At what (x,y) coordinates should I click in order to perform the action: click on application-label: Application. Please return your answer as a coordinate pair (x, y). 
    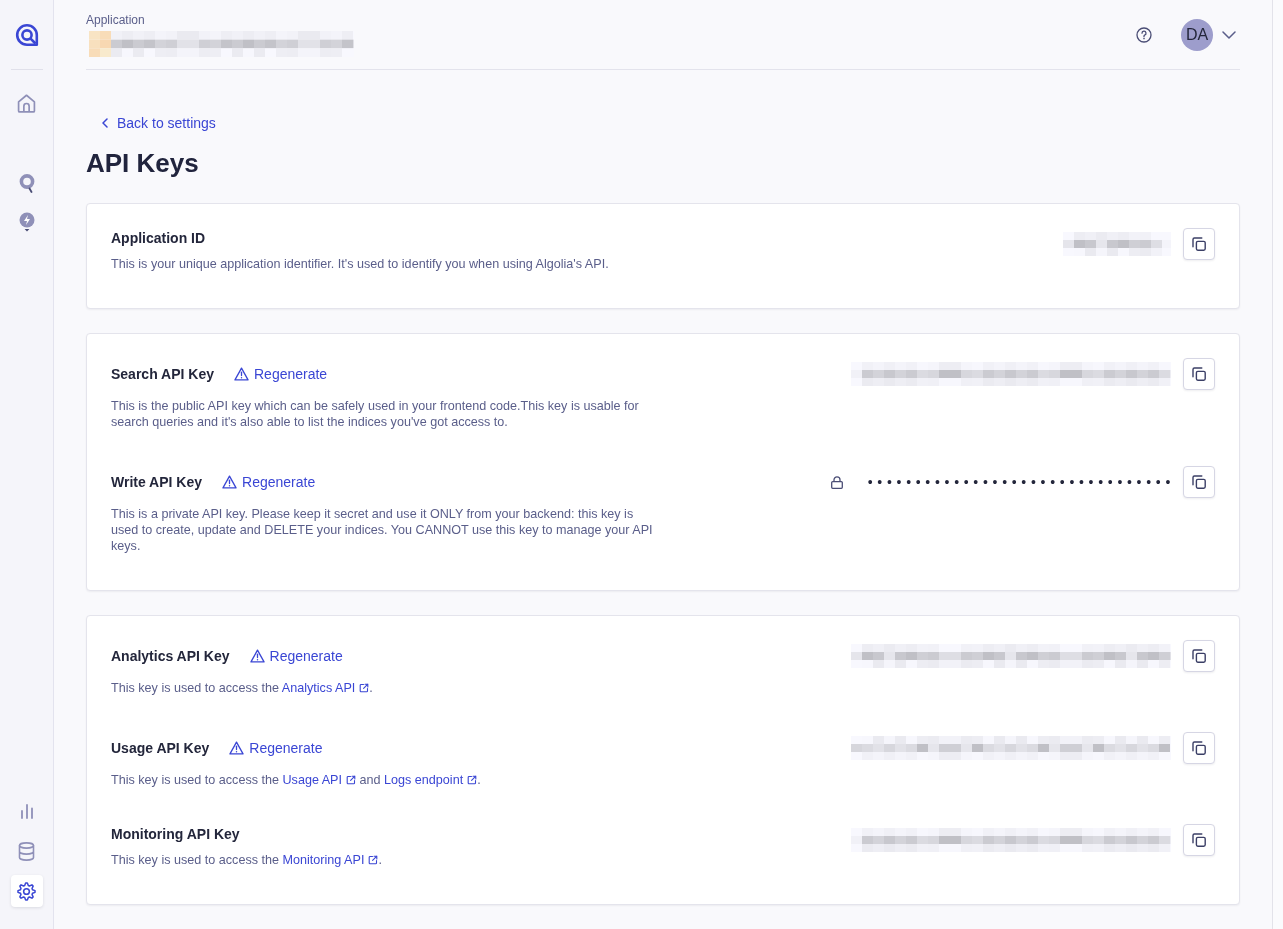
    Looking at the image, I should click on (116, 20).